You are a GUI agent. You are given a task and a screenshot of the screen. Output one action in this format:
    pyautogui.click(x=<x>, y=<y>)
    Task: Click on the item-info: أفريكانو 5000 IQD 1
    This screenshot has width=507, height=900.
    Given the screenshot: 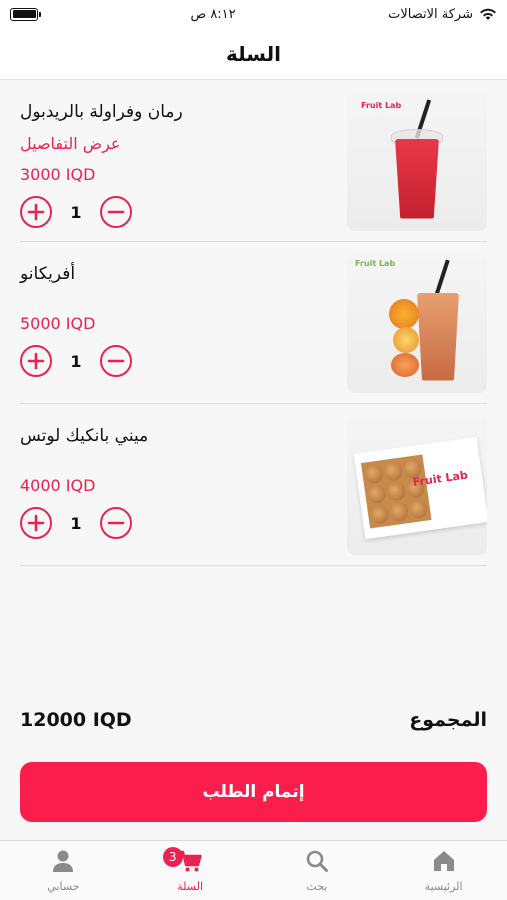 What is the action you would take?
    pyautogui.click(x=183, y=322)
    